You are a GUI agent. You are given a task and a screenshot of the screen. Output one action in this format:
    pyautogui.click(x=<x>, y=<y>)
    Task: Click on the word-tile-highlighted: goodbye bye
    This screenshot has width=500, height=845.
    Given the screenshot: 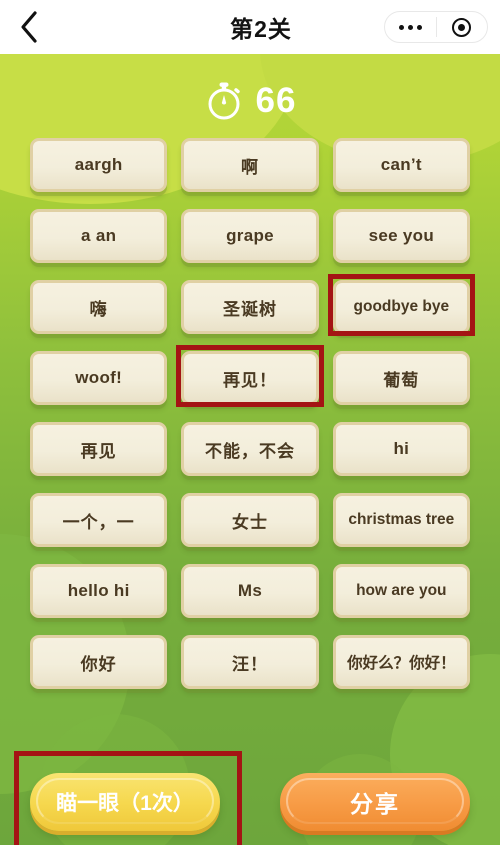 What is the action you would take?
    pyautogui.click(x=401, y=305)
    